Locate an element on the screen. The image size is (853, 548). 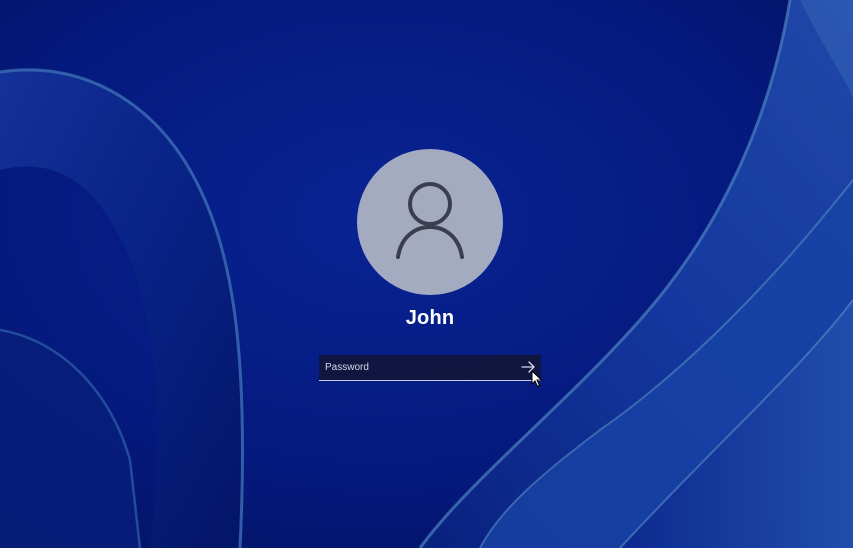
person-icon is located at coordinates (430, 220).